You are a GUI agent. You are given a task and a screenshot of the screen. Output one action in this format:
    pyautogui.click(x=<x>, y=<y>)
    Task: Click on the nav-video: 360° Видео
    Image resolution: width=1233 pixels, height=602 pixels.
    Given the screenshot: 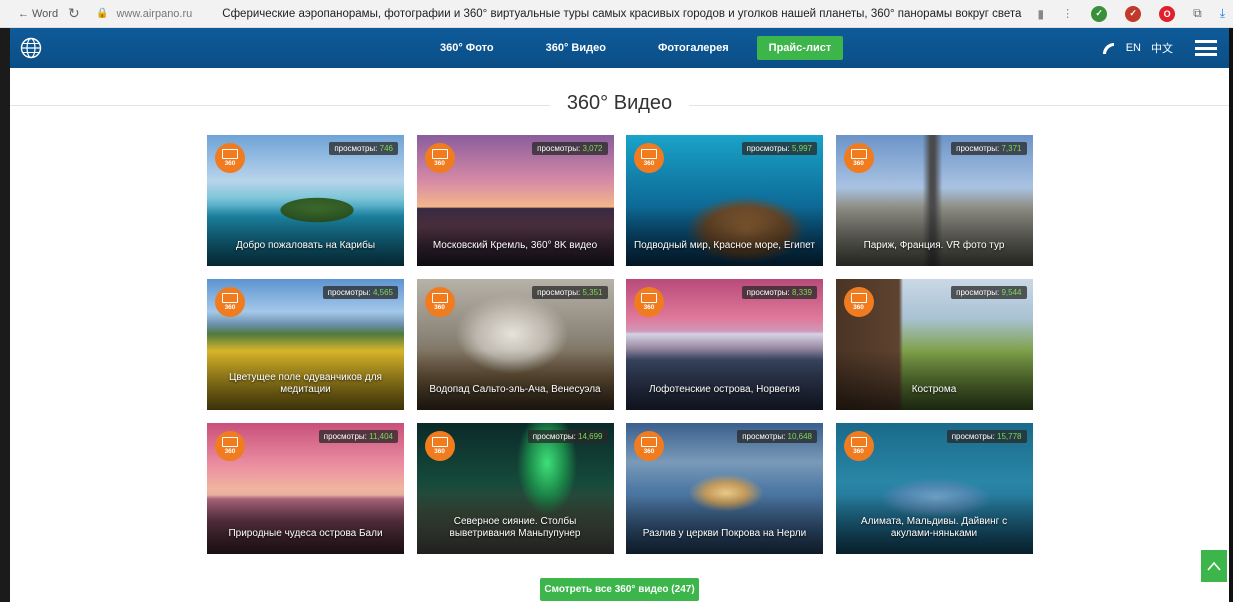 What is the action you would take?
    pyautogui.click(x=576, y=48)
    